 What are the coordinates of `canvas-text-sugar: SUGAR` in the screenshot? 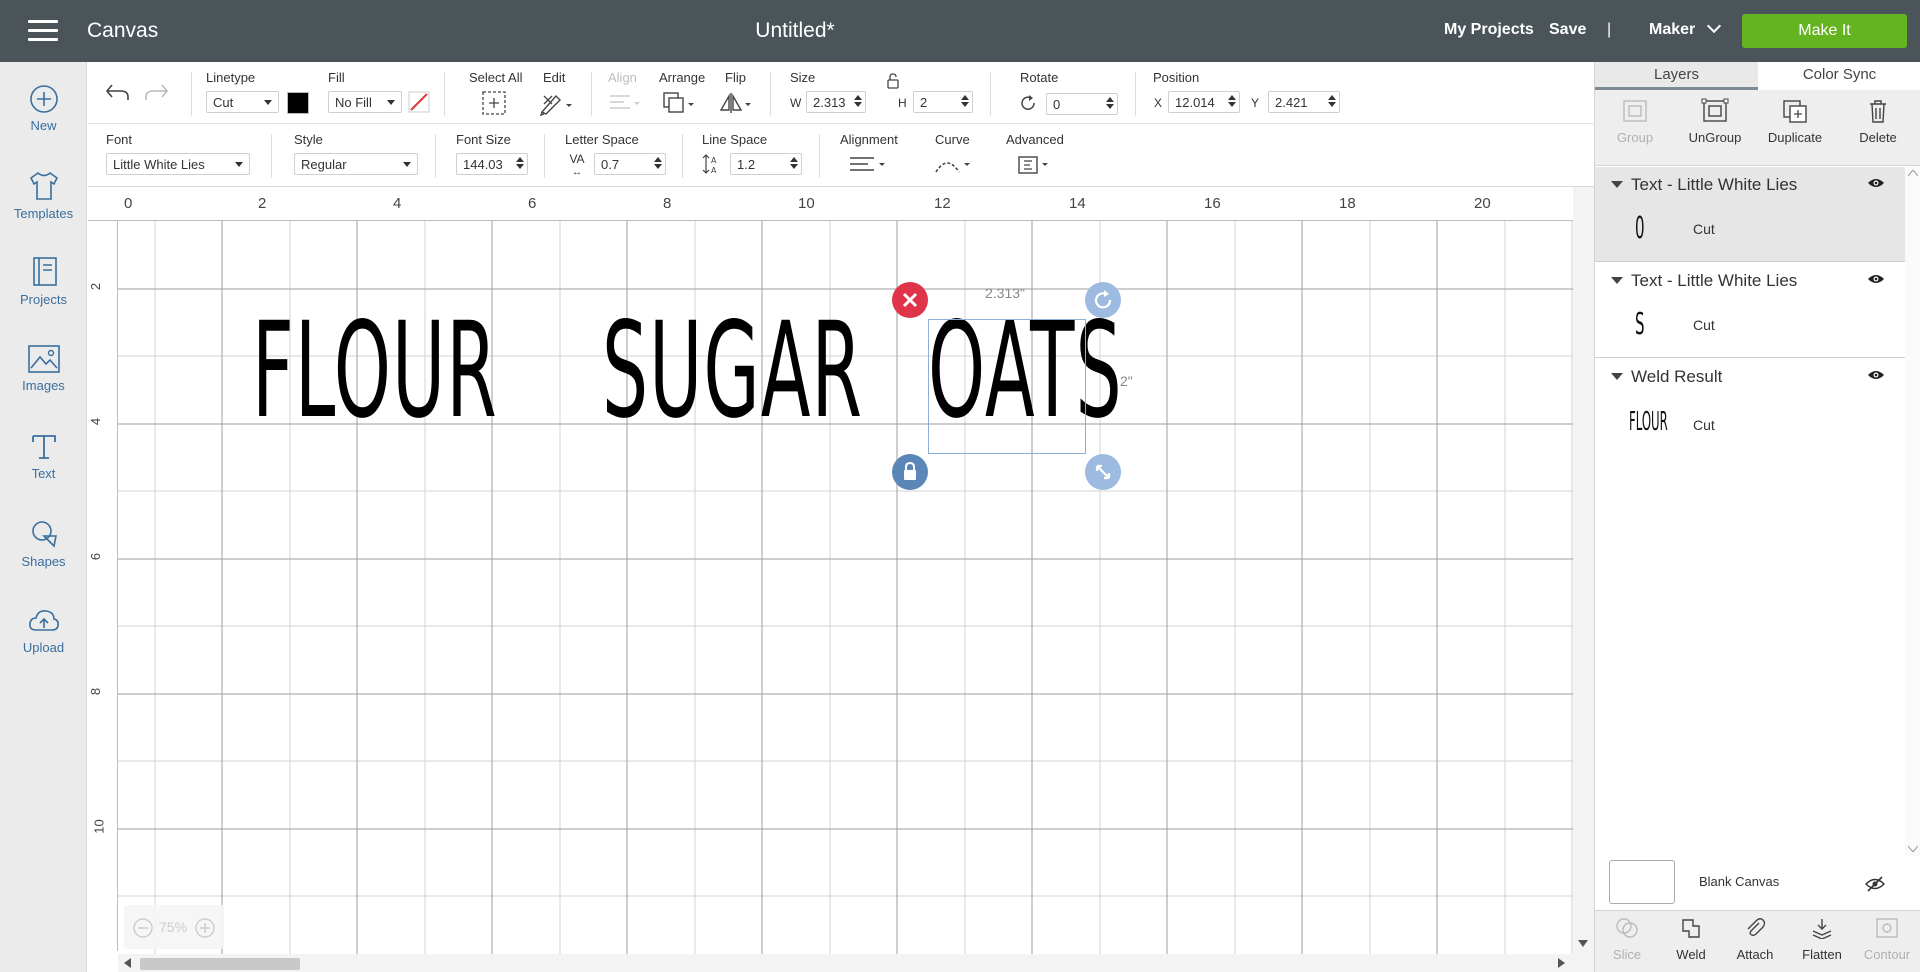 It's located at (732, 371).